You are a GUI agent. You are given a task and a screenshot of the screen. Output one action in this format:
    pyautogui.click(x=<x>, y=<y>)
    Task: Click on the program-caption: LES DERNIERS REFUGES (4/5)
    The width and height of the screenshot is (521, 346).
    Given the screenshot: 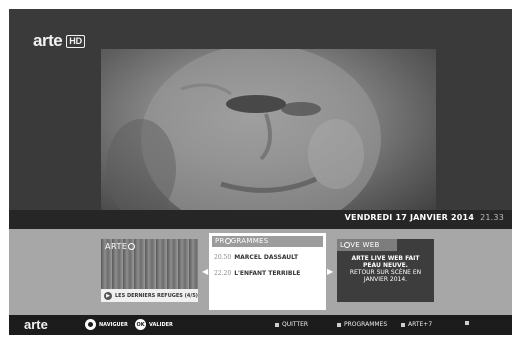 What is the action you would take?
    pyautogui.click(x=156, y=295)
    